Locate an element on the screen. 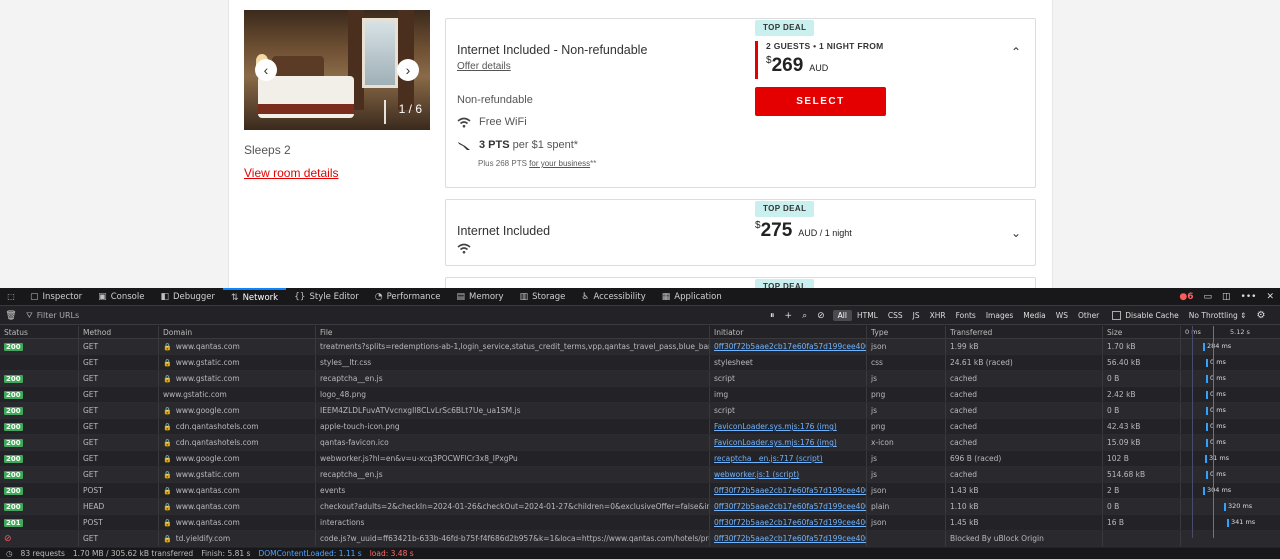  more-options-icon: ••• is located at coordinates (1249, 297).